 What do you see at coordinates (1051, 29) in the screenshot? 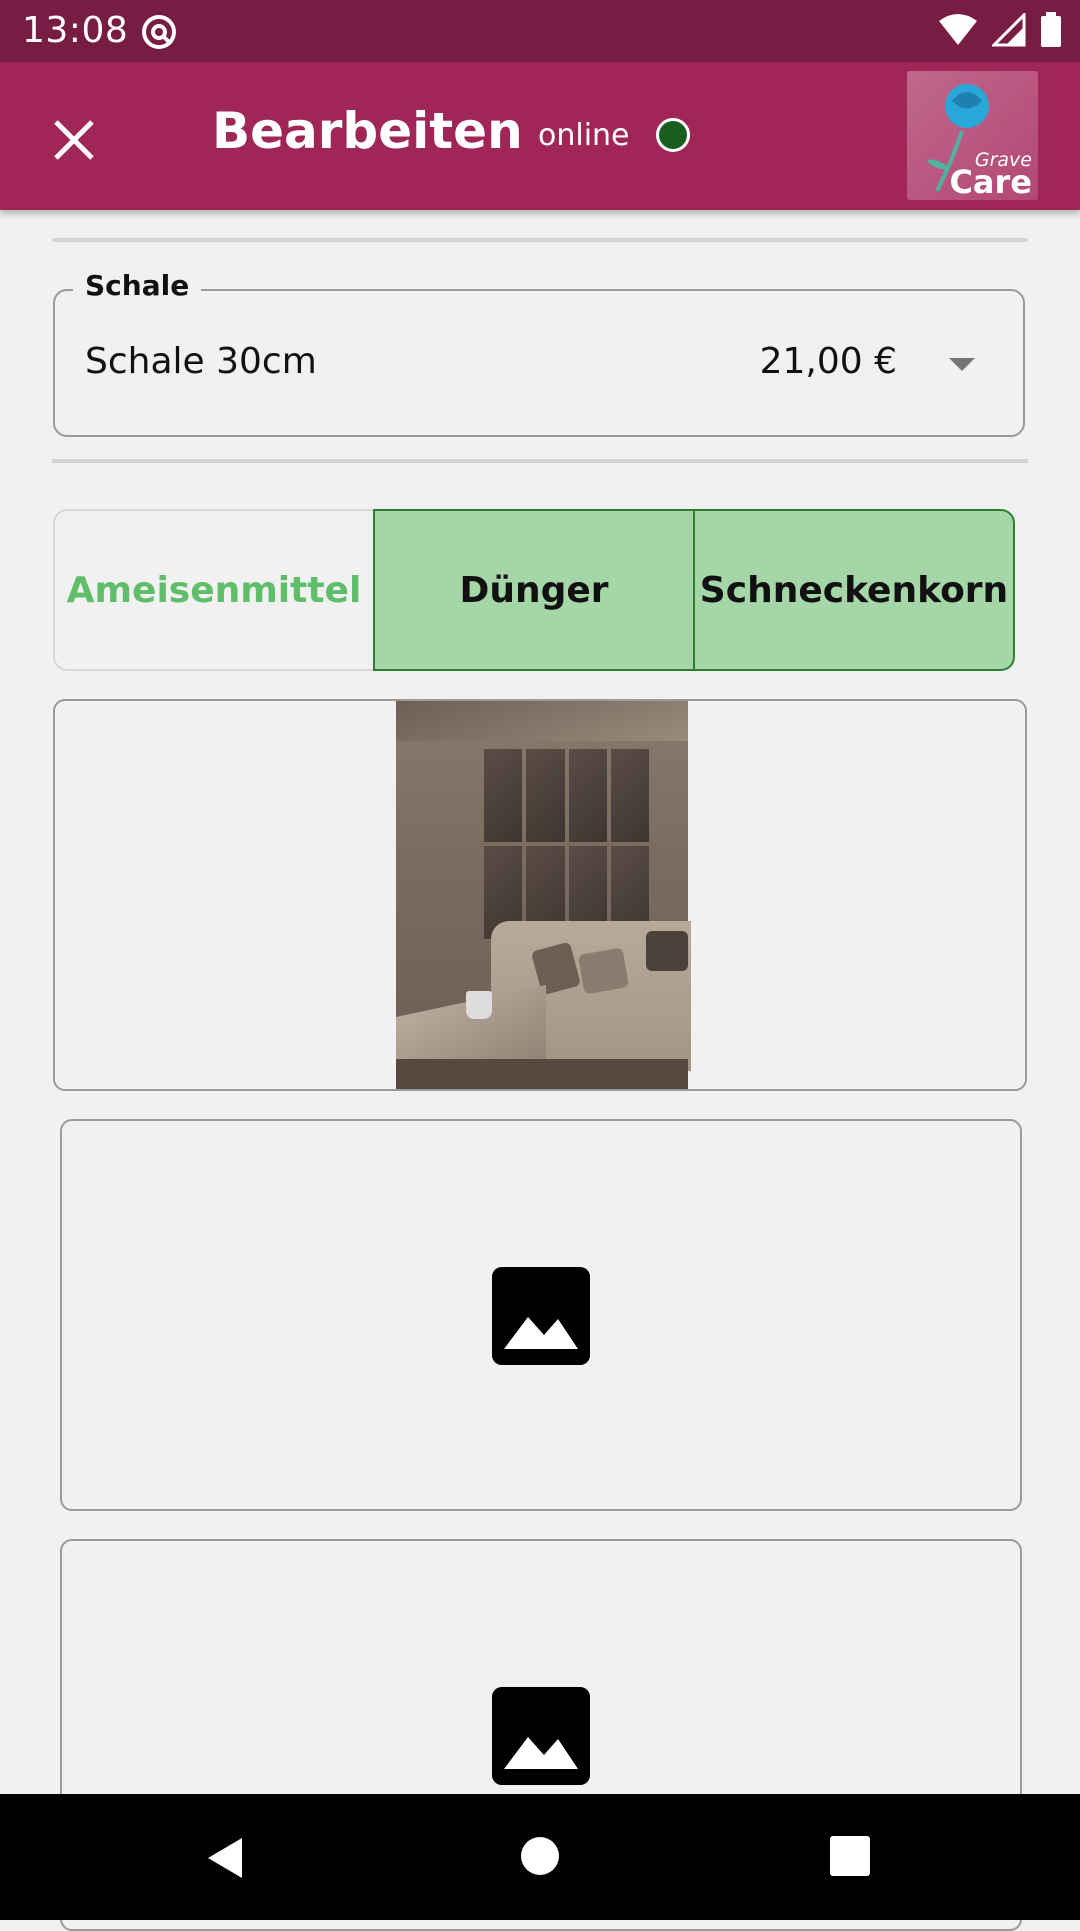
I see `battery-icon` at bounding box center [1051, 29].